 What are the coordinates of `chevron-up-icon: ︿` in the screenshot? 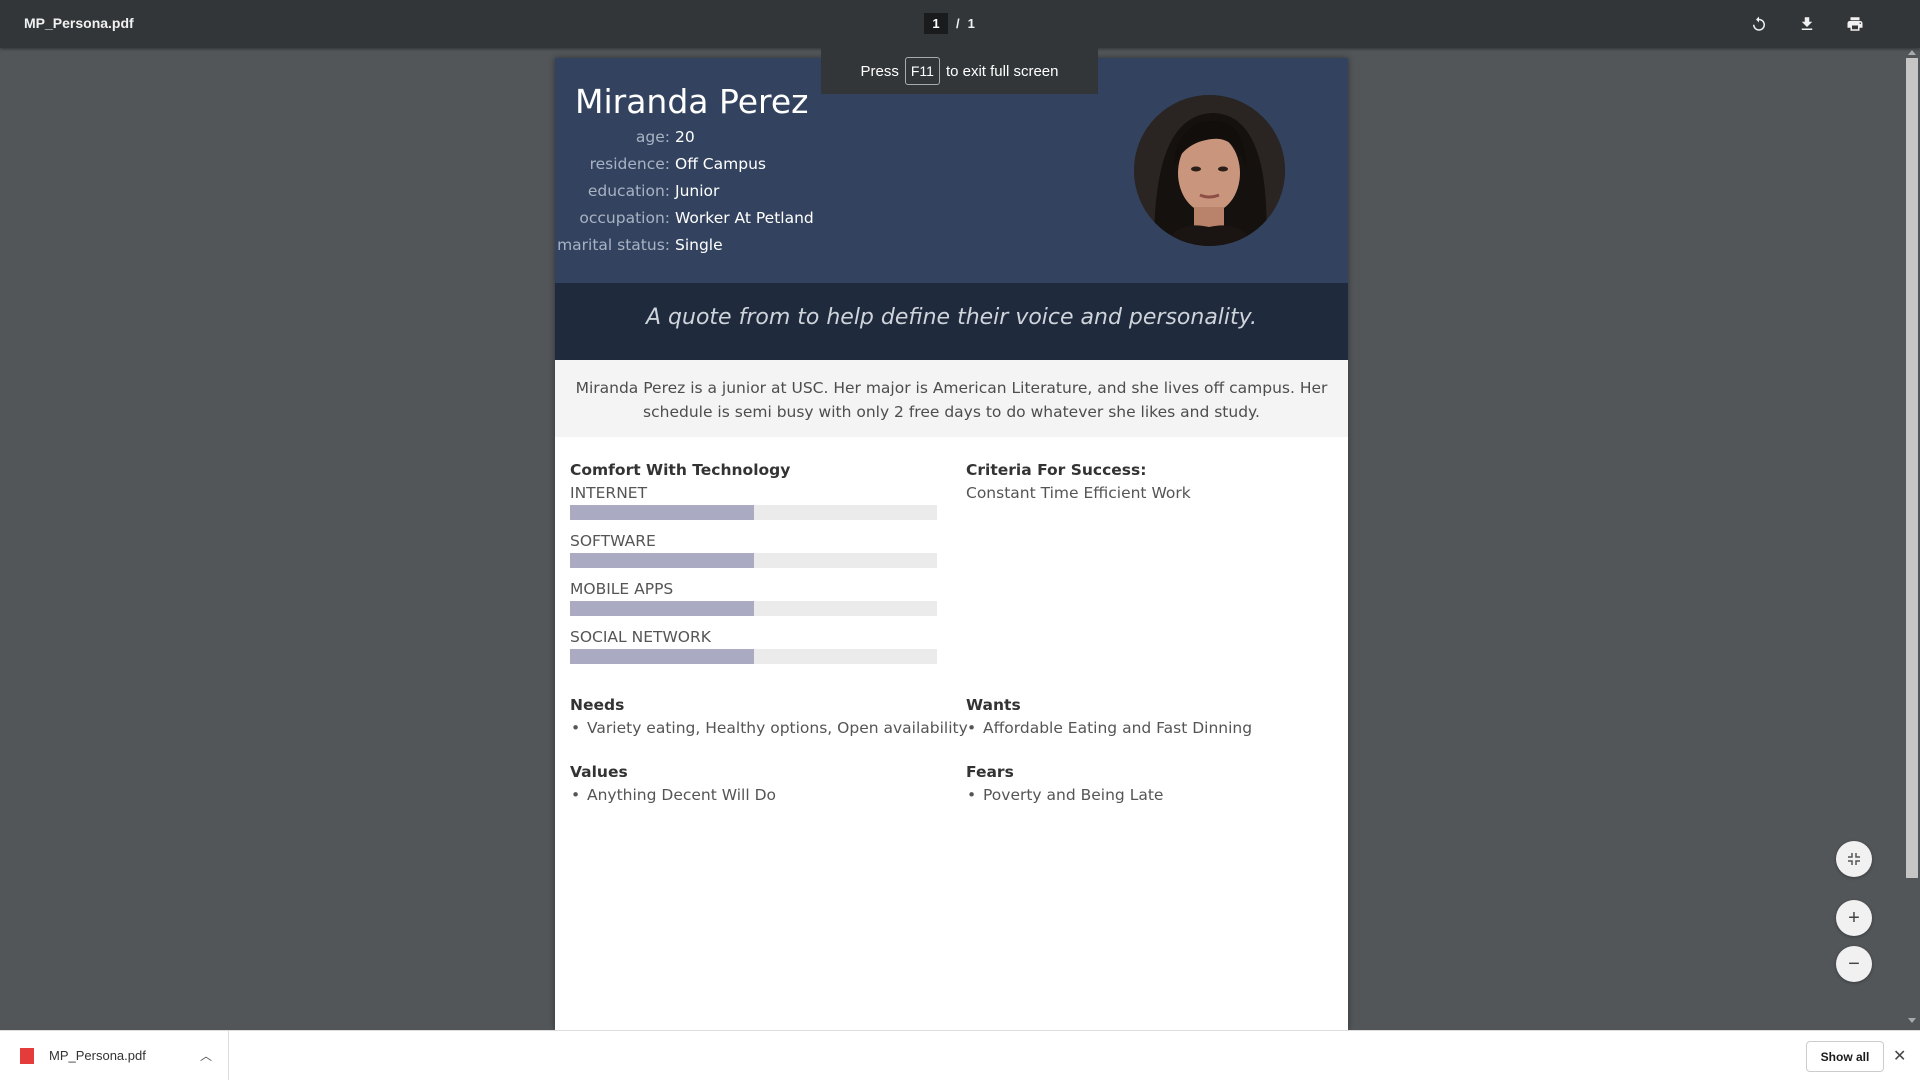 It's located at (206, 1055).